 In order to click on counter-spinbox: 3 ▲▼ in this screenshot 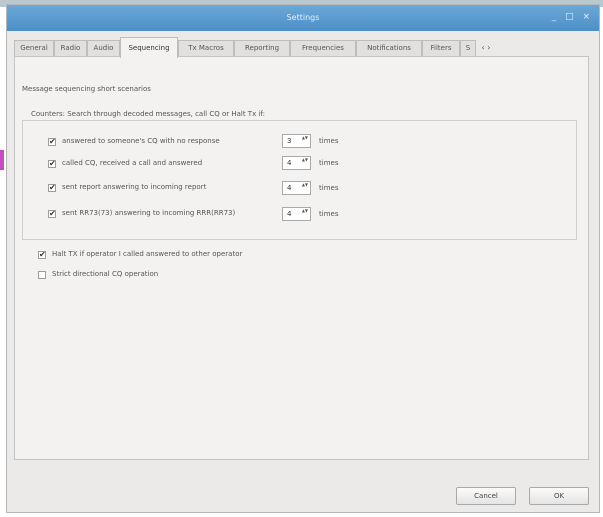, I will do `click(296, 141)`.